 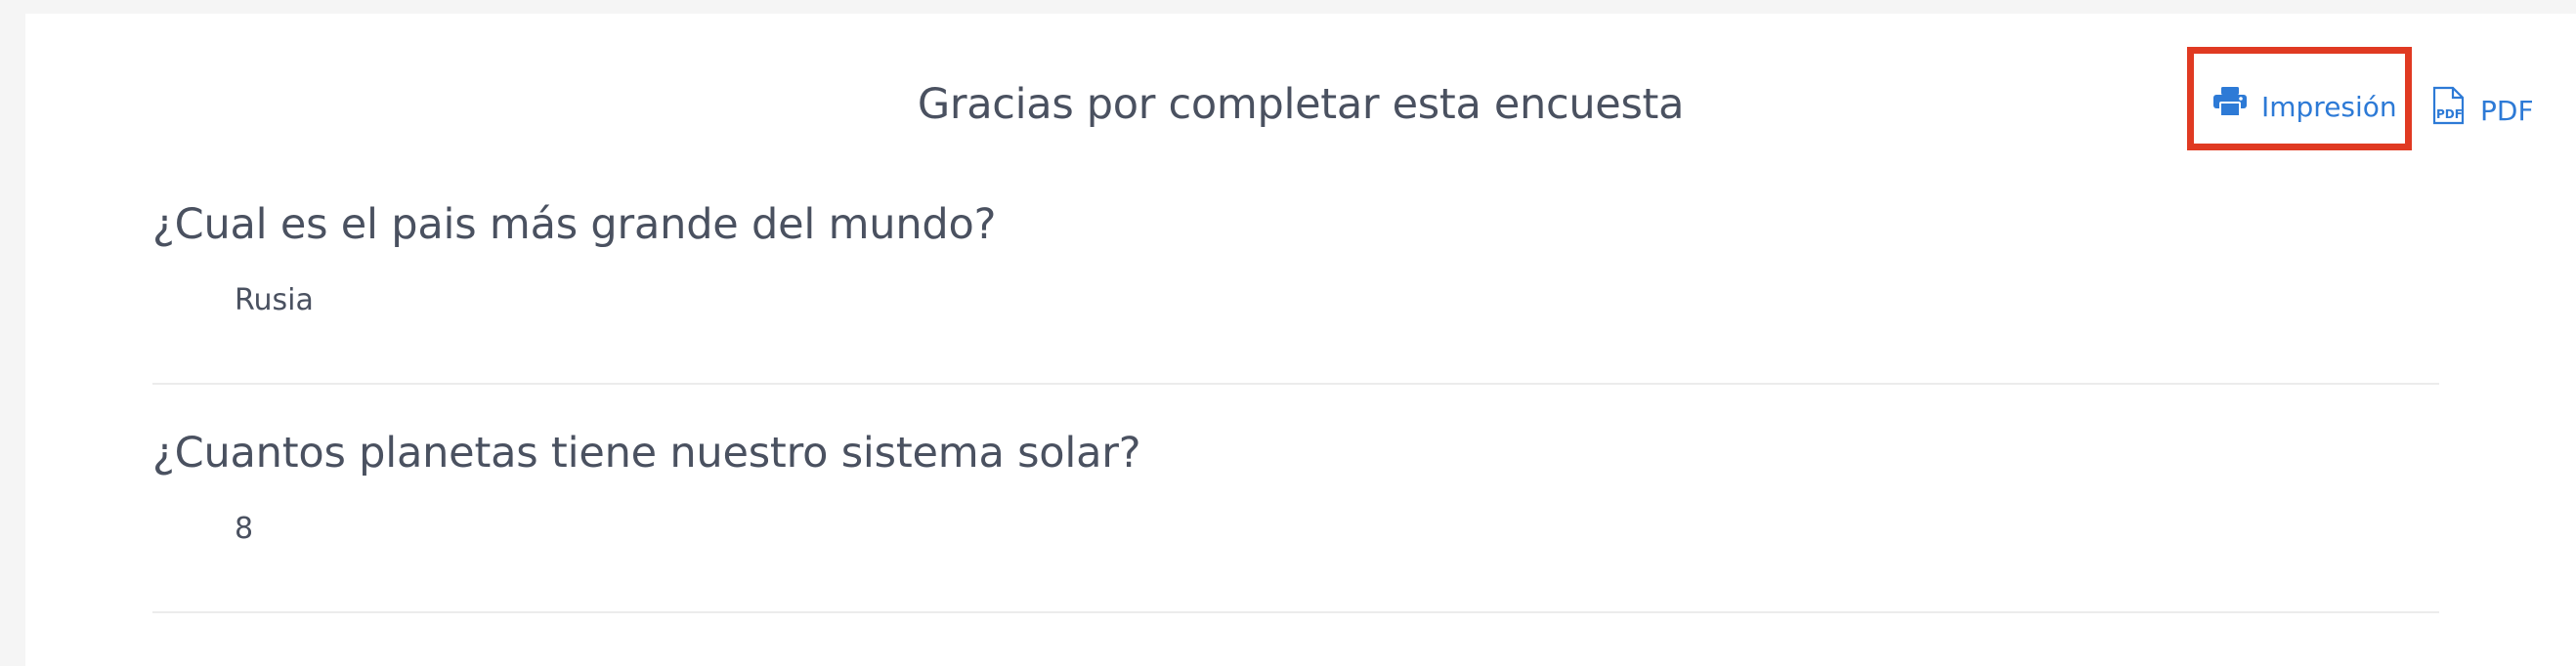 I want to click on pdf-button: PDF PDF, so click(x=2483, y=111).